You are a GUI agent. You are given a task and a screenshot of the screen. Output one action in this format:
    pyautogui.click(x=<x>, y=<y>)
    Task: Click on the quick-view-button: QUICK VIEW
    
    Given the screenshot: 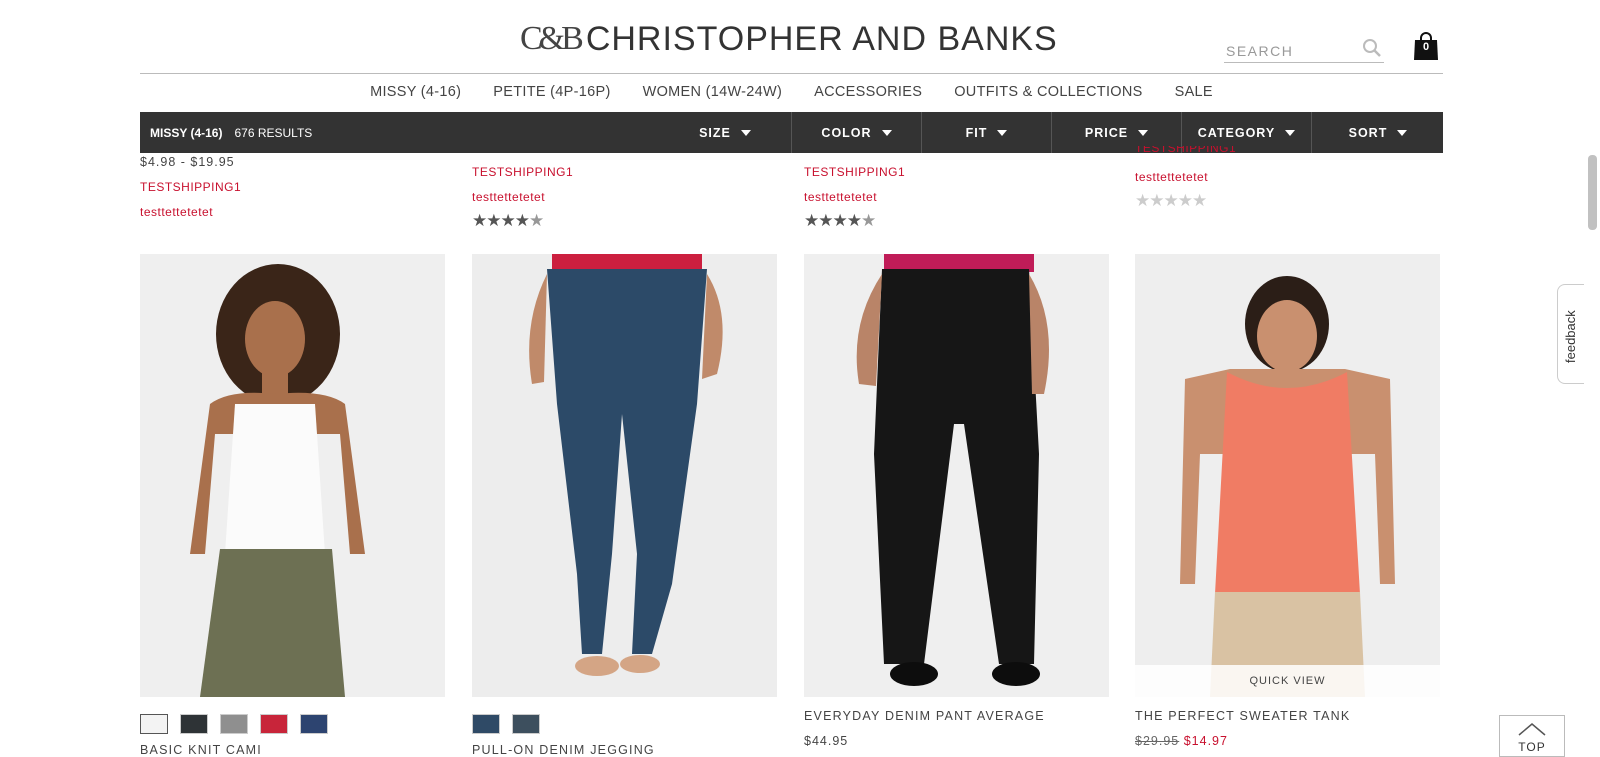 What is the action you would take?
    pyautogui.click(x=1287, y=681)
    